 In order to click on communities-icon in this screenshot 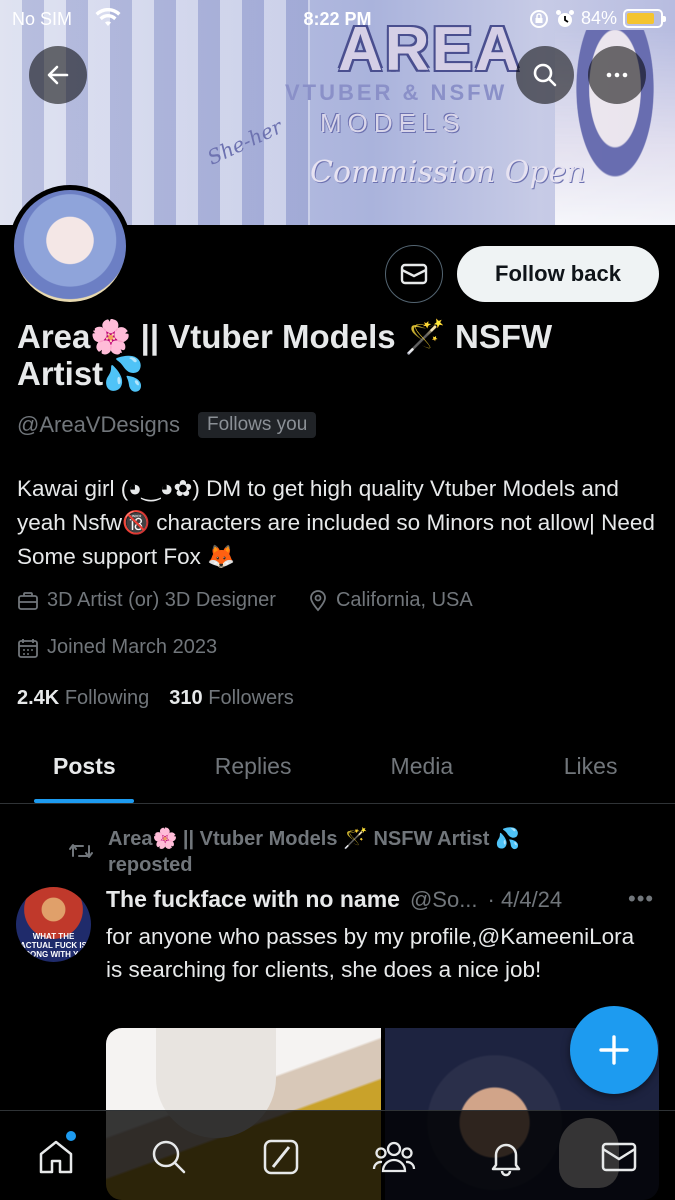, I will do `click(393, 1157)`.